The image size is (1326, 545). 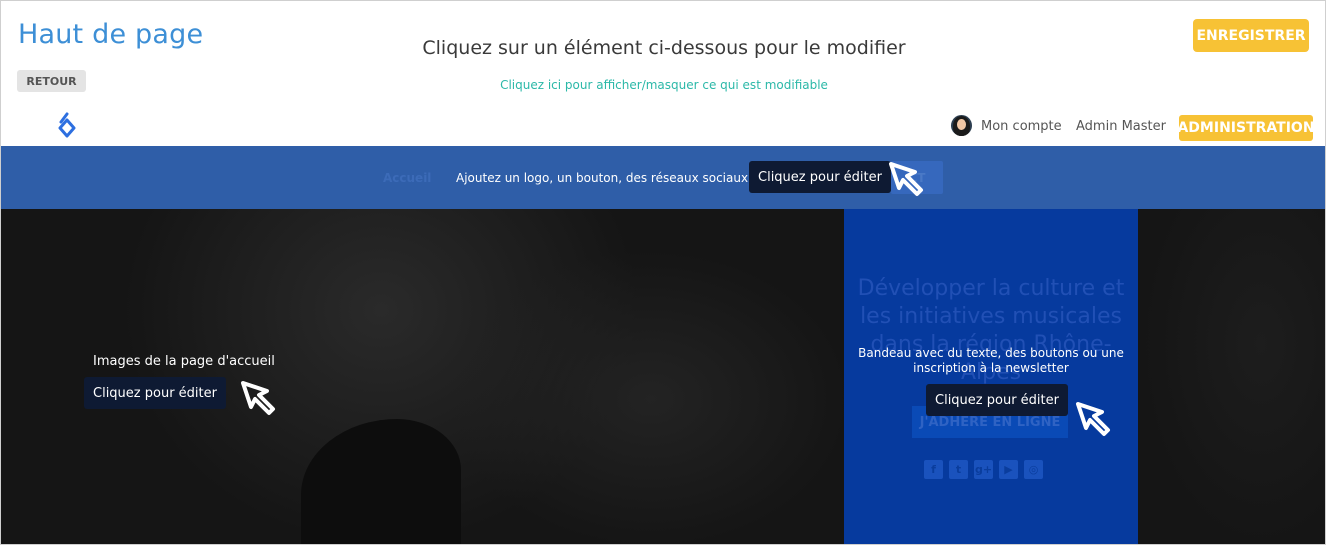 I want to click on nav-edit-button: Cliquez pour éditer, so click(x=820, y=177).